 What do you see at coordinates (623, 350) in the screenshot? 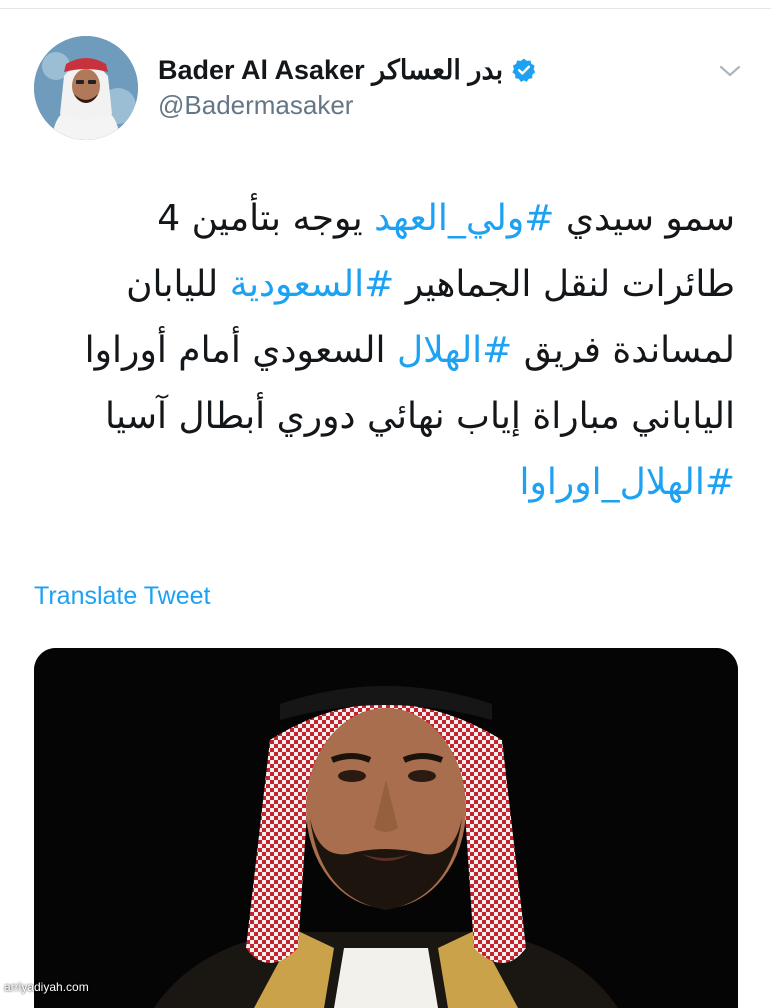
I see `tweet-text-segment: لمساندة فريق` at bounding box center [623, 350].